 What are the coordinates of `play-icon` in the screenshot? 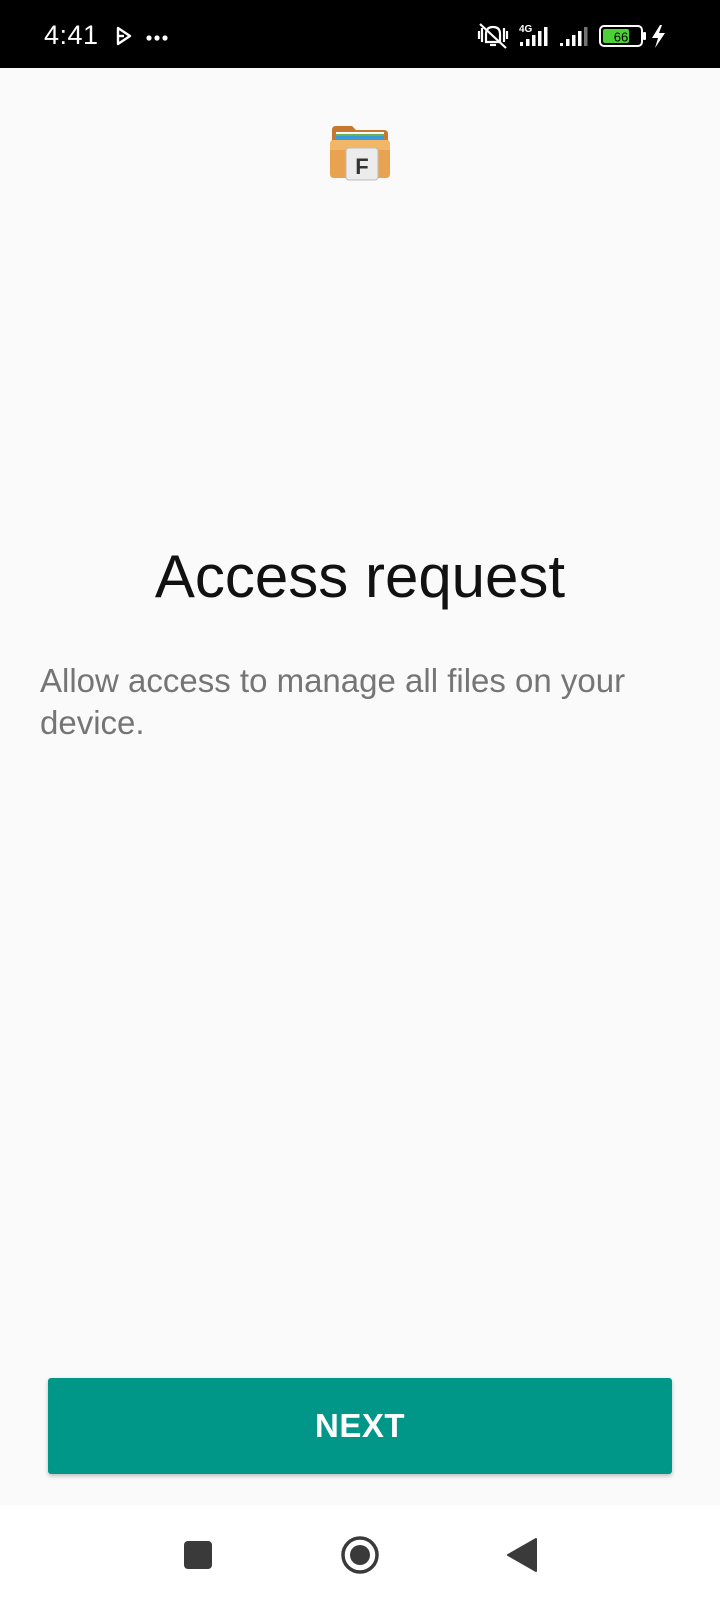 It's located at (124, 36).